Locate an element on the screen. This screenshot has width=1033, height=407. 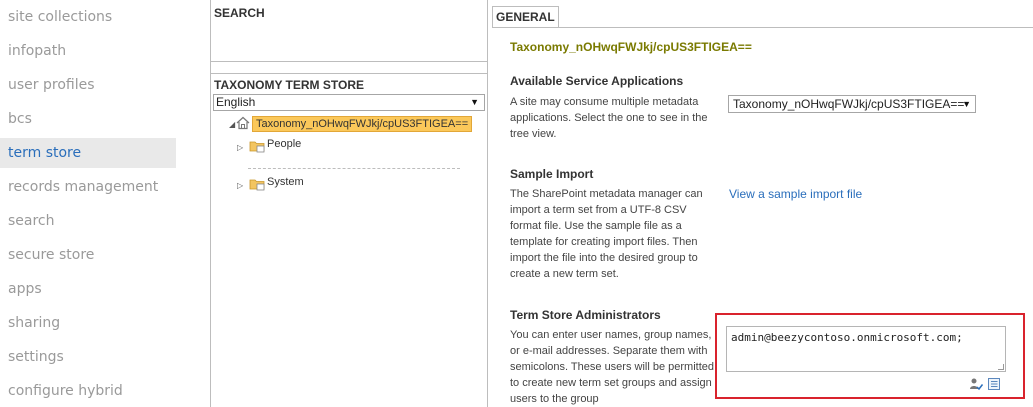
view-sample-import-link: View a sample import file is located at coordinates (795, 194).